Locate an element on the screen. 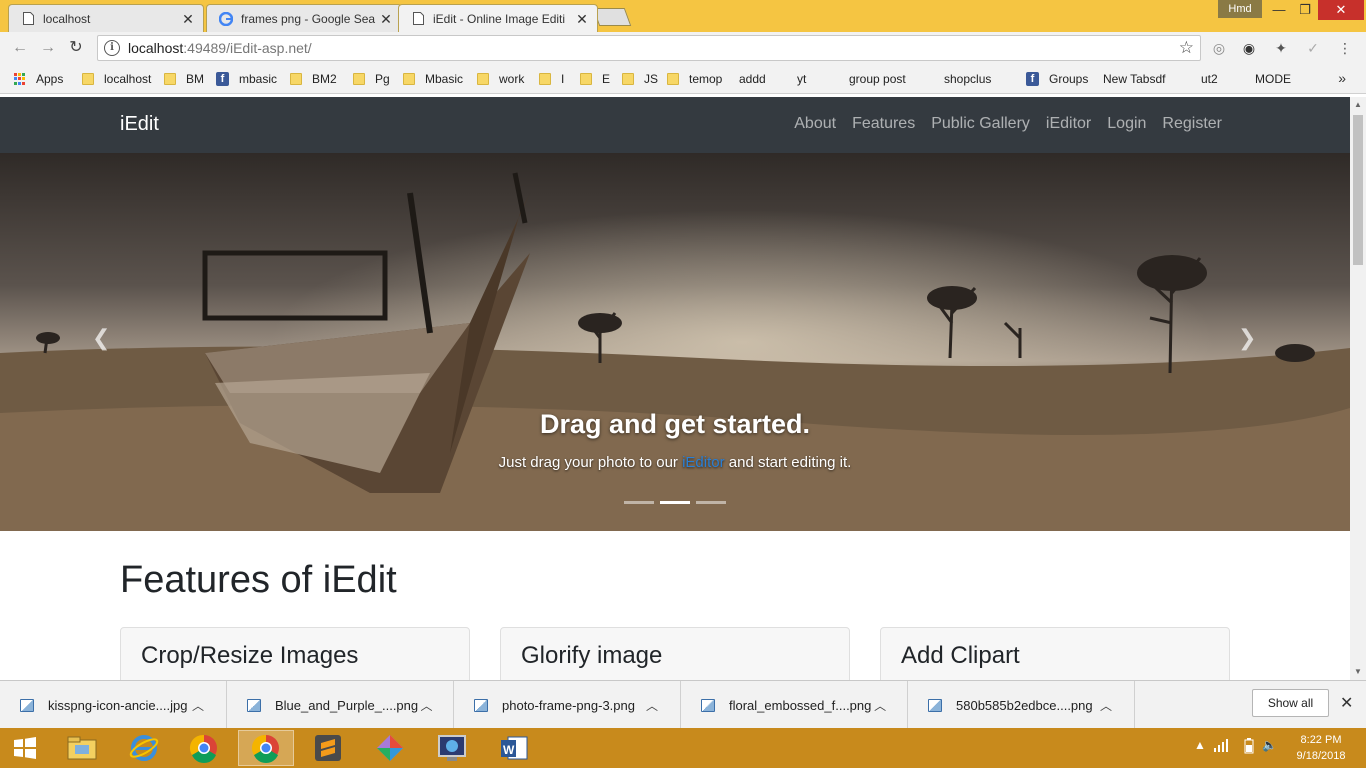 This screenshot has height=768, width=1366. tab-title: localhost is located at coordinates (67, 18).